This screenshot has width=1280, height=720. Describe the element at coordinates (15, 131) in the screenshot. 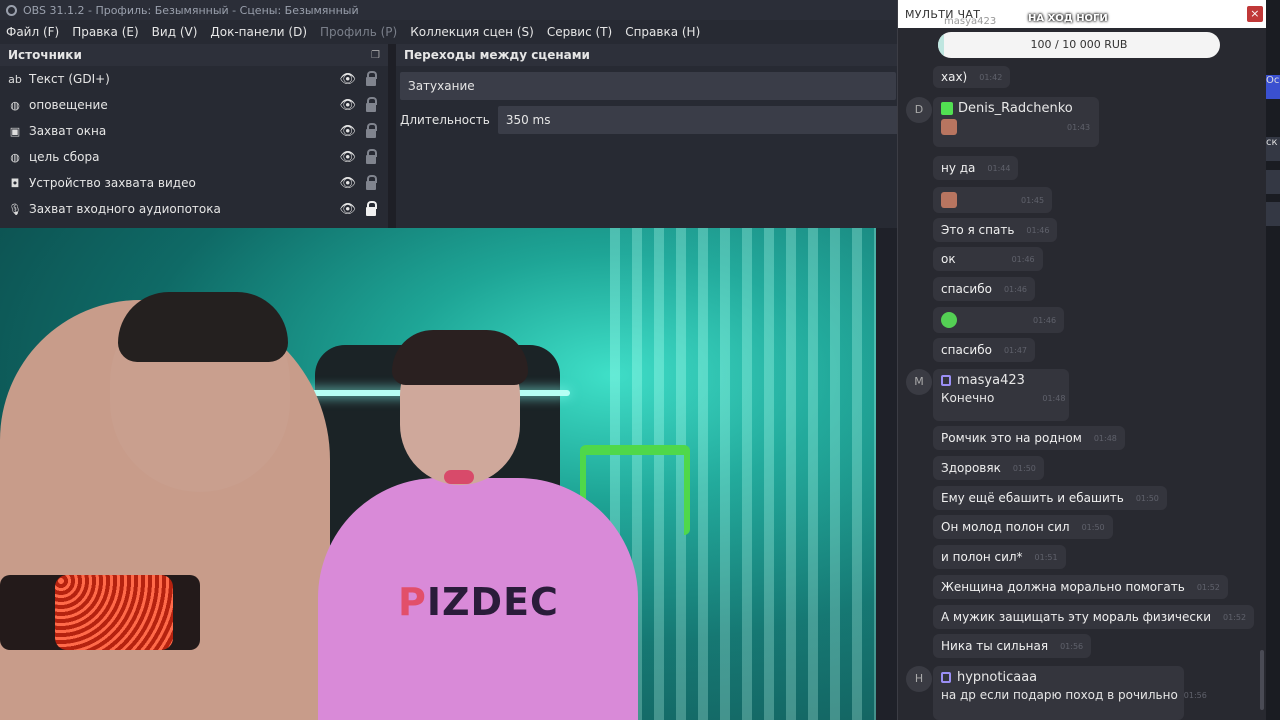

I see `window-icon: ▣` at that location.